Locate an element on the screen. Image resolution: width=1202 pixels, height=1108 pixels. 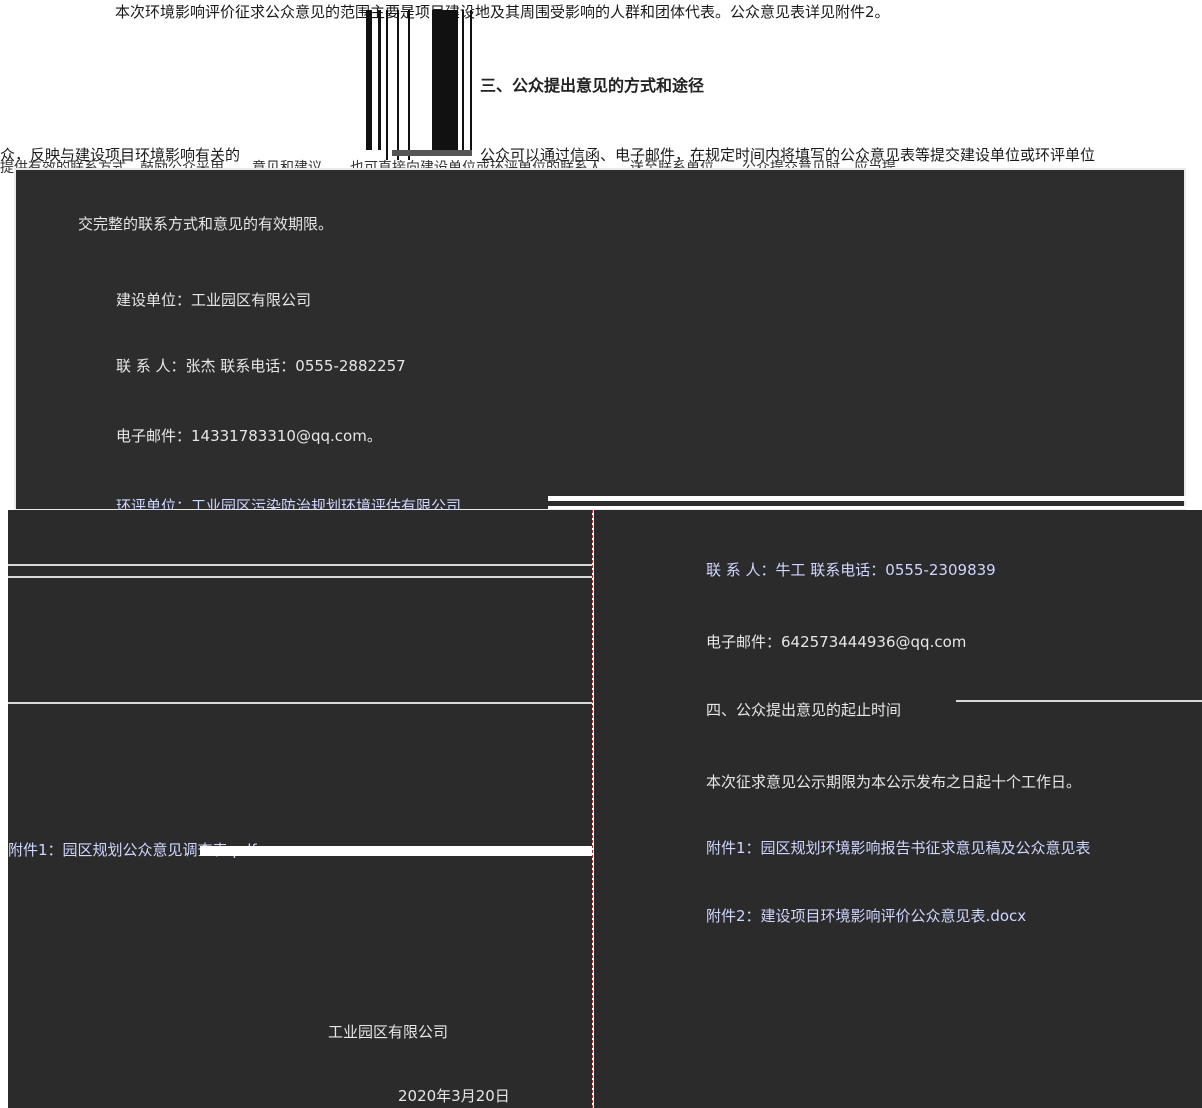
attachment1-link: 附件1：园区规划环境影响报告书征求意见稿及公众意见表 is located at coordinates (898, 848).